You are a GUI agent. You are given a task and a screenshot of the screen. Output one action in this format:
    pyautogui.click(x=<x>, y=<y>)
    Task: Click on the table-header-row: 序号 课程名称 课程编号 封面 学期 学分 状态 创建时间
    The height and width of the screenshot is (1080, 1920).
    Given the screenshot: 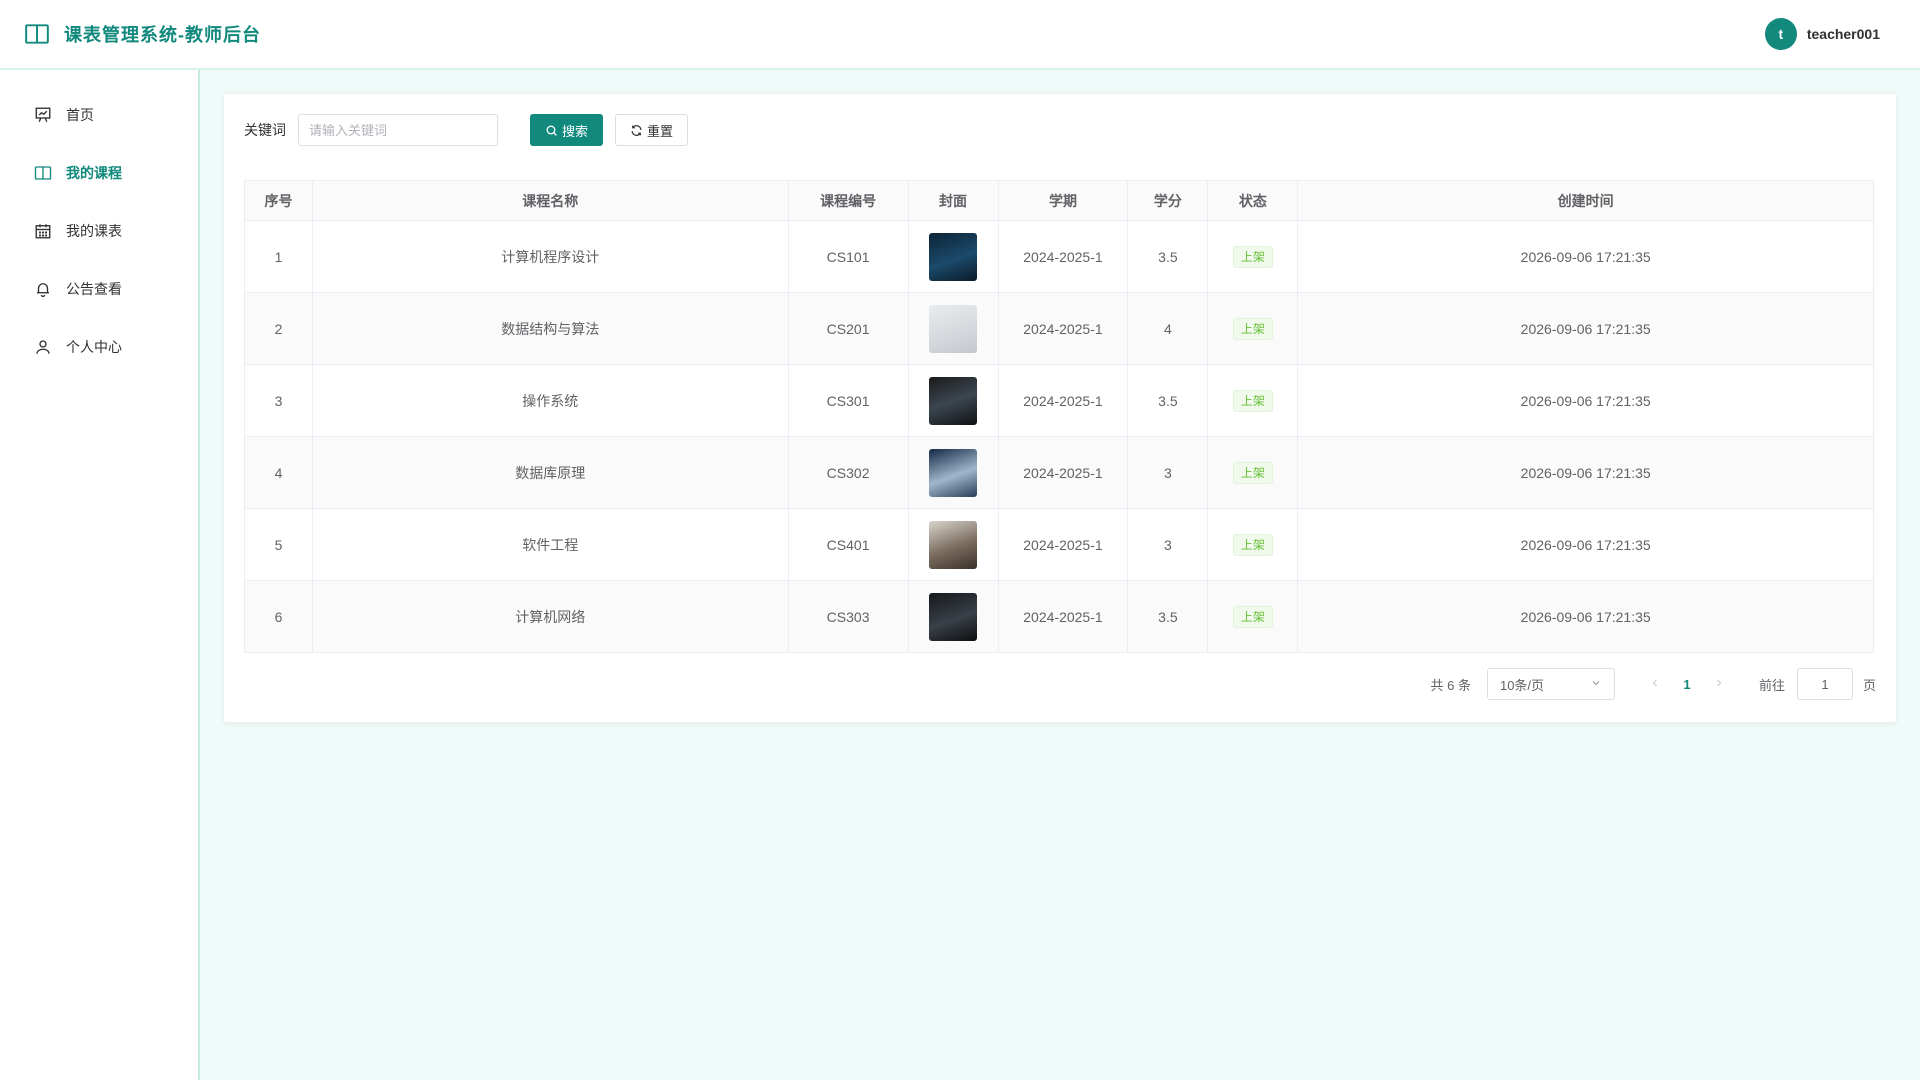 What is the action you would take?
    pyautogui.click(x=1059, y=200)
    